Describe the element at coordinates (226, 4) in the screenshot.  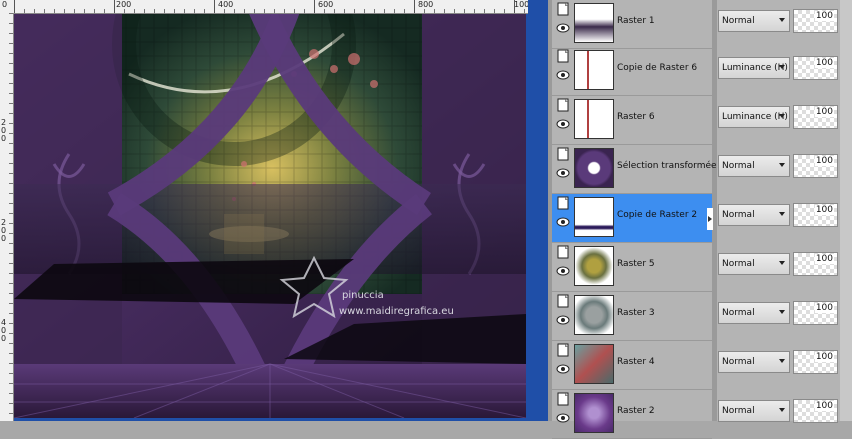
I see `ruler-label: 400` at that location.